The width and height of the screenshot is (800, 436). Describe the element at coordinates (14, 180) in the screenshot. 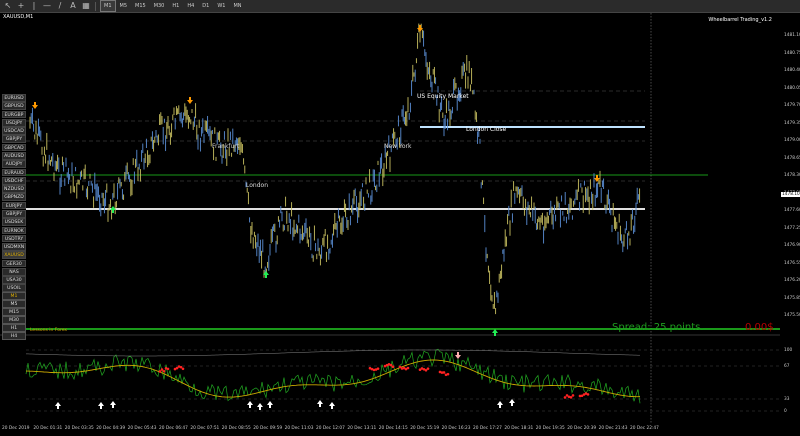

I see `symbol-button-usdchf: USDCHF` at that location.